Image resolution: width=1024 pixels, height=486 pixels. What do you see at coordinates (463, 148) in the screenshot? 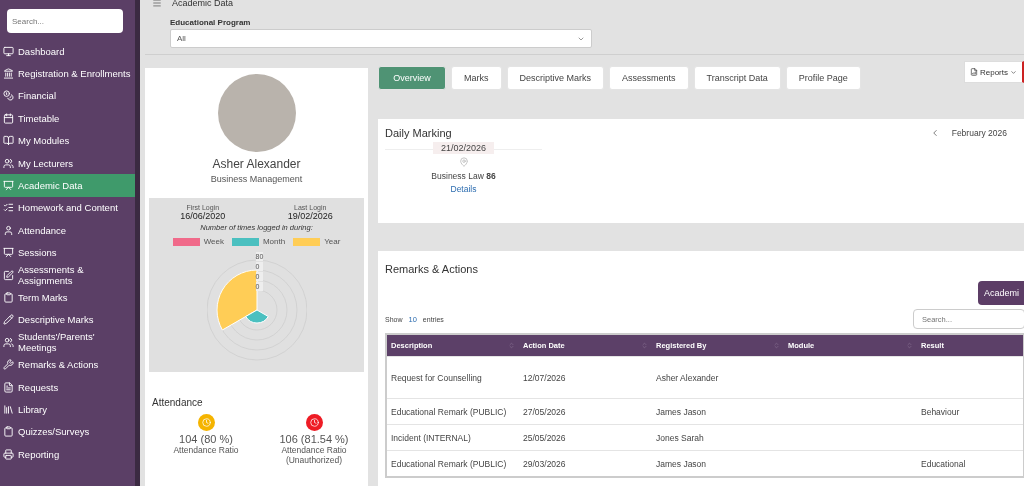
I see `day-date: 21/02/2026` at bounding box center [463, 148].